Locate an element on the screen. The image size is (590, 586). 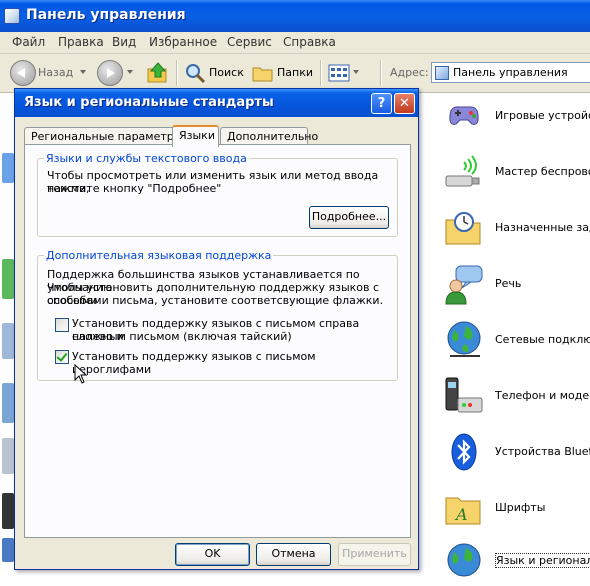
svg-text: A is located at coordinates (461, 514).